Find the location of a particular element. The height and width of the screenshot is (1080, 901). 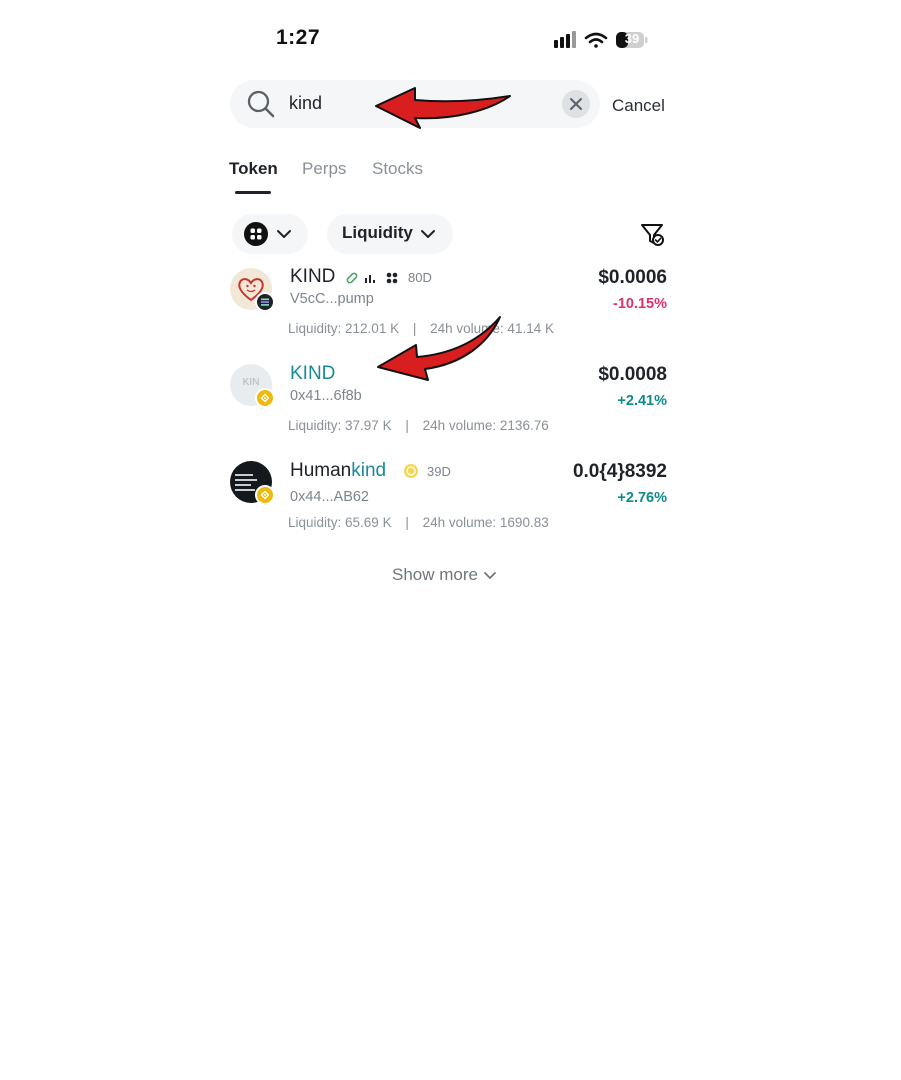

tab-stocks: Stocks is located at coordinates (397, 169).